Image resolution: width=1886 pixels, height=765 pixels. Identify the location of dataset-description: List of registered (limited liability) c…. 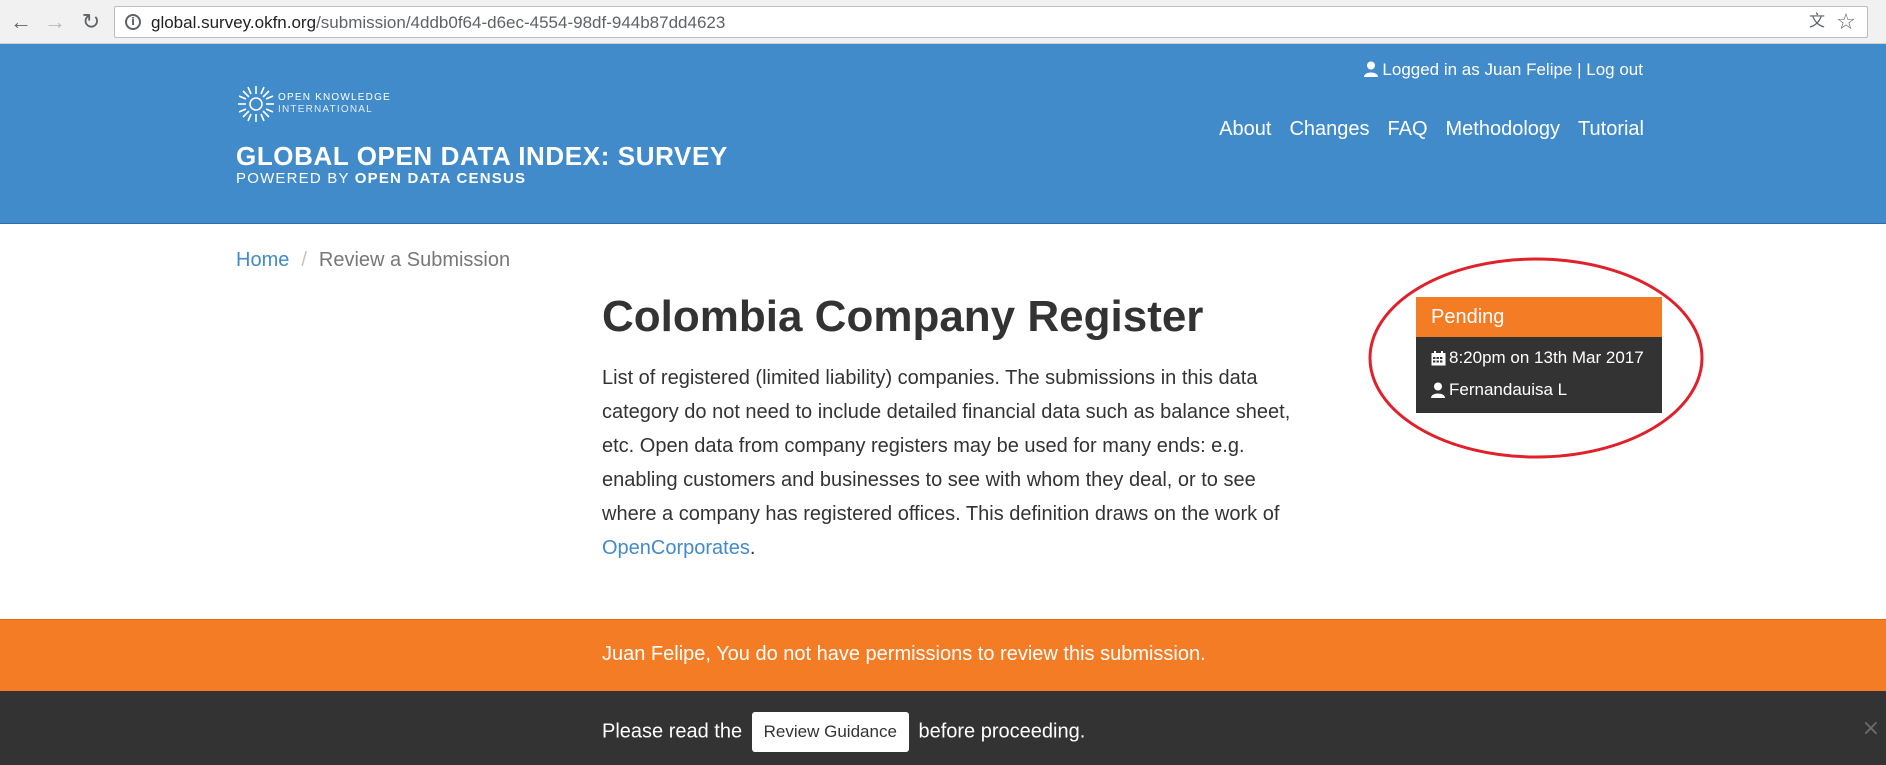
(953, 463).